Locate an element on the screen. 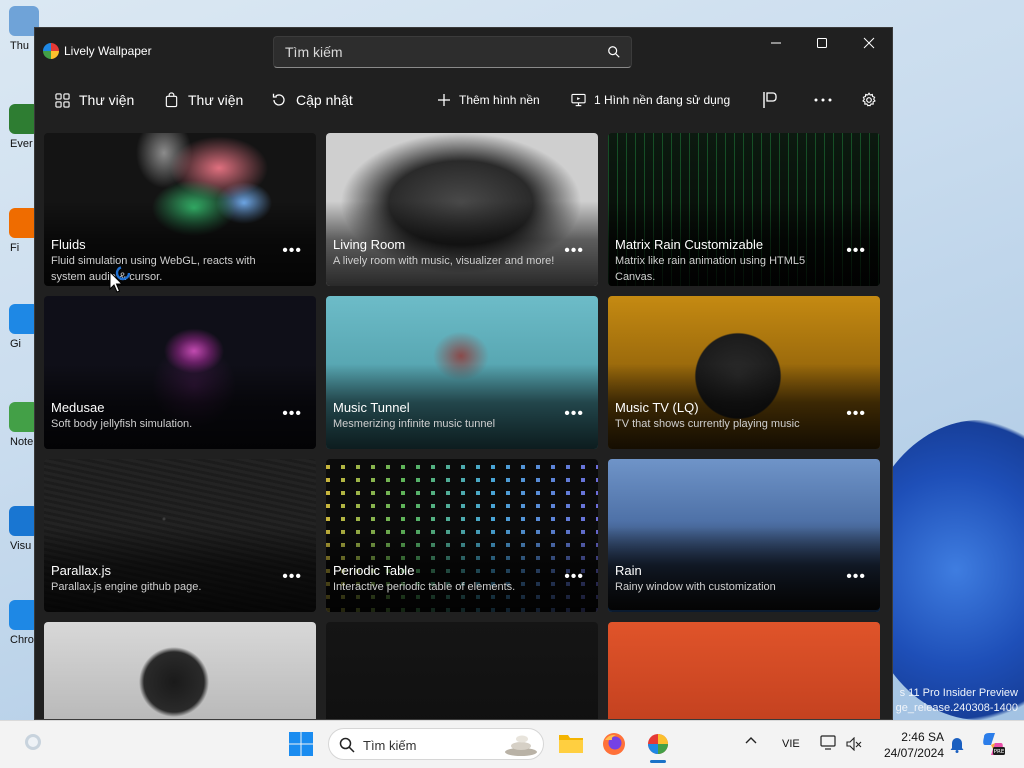 The width and height of the screenshot is (1024, 768). running-indicator is located at coordinates (658, 761).